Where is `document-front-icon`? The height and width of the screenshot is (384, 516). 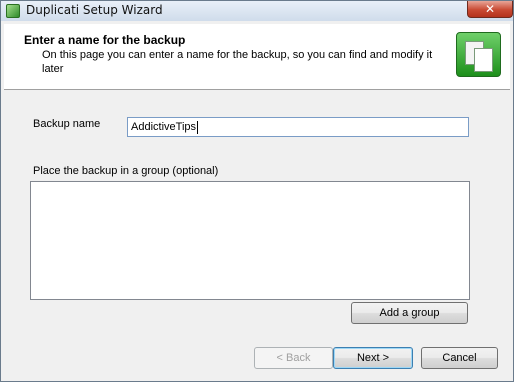
document-front-icon is located at coordinates (483, 60).